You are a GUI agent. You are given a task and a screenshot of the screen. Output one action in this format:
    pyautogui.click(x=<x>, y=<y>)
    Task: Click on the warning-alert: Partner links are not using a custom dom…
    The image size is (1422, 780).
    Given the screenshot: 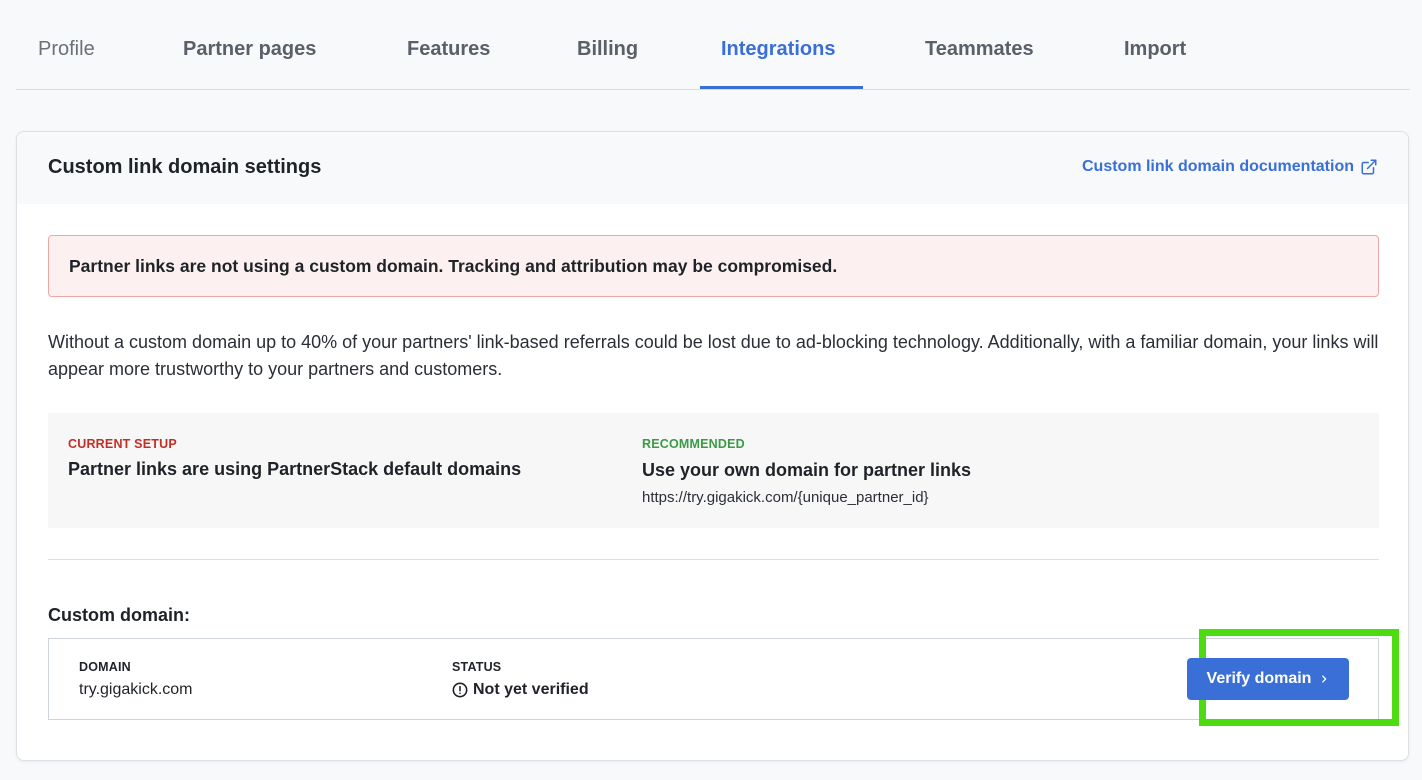 What is the action you would take?
    pyautogui.click(x=713, y=266)
    